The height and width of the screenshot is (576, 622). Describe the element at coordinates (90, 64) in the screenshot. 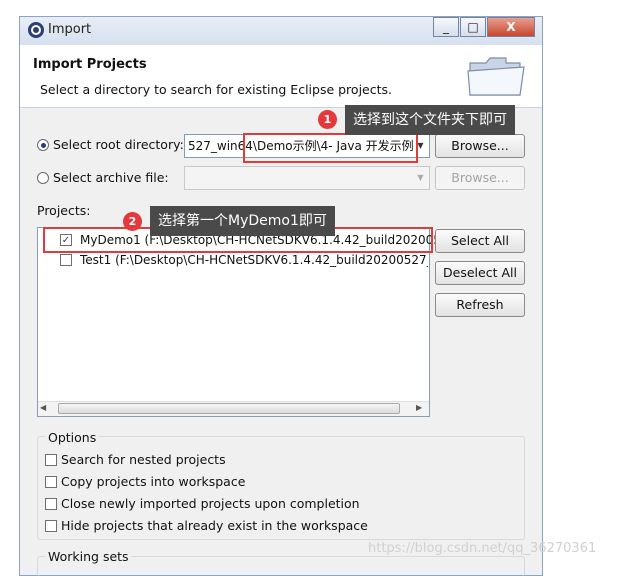

I see `page-title: Import Projects` at that location.